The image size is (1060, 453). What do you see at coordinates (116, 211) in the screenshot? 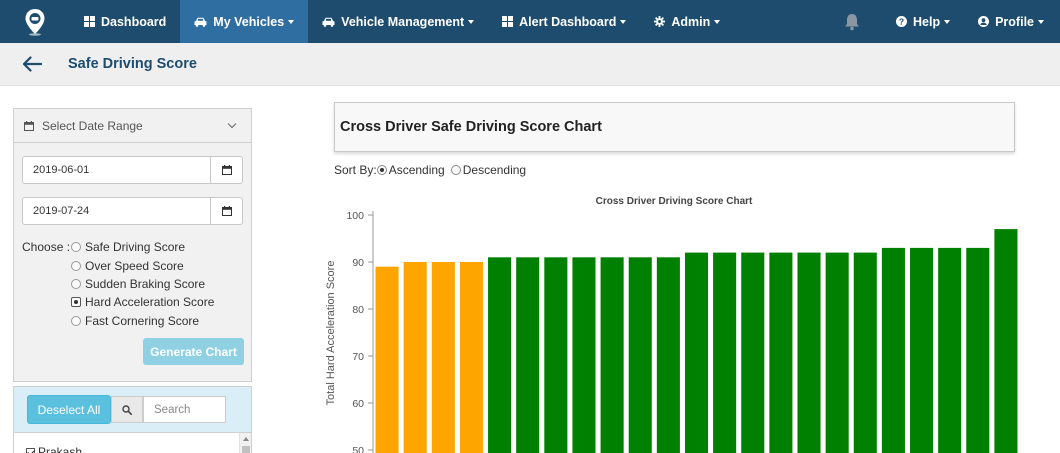
I see `end-date-input` at bounding box center [116, 211].